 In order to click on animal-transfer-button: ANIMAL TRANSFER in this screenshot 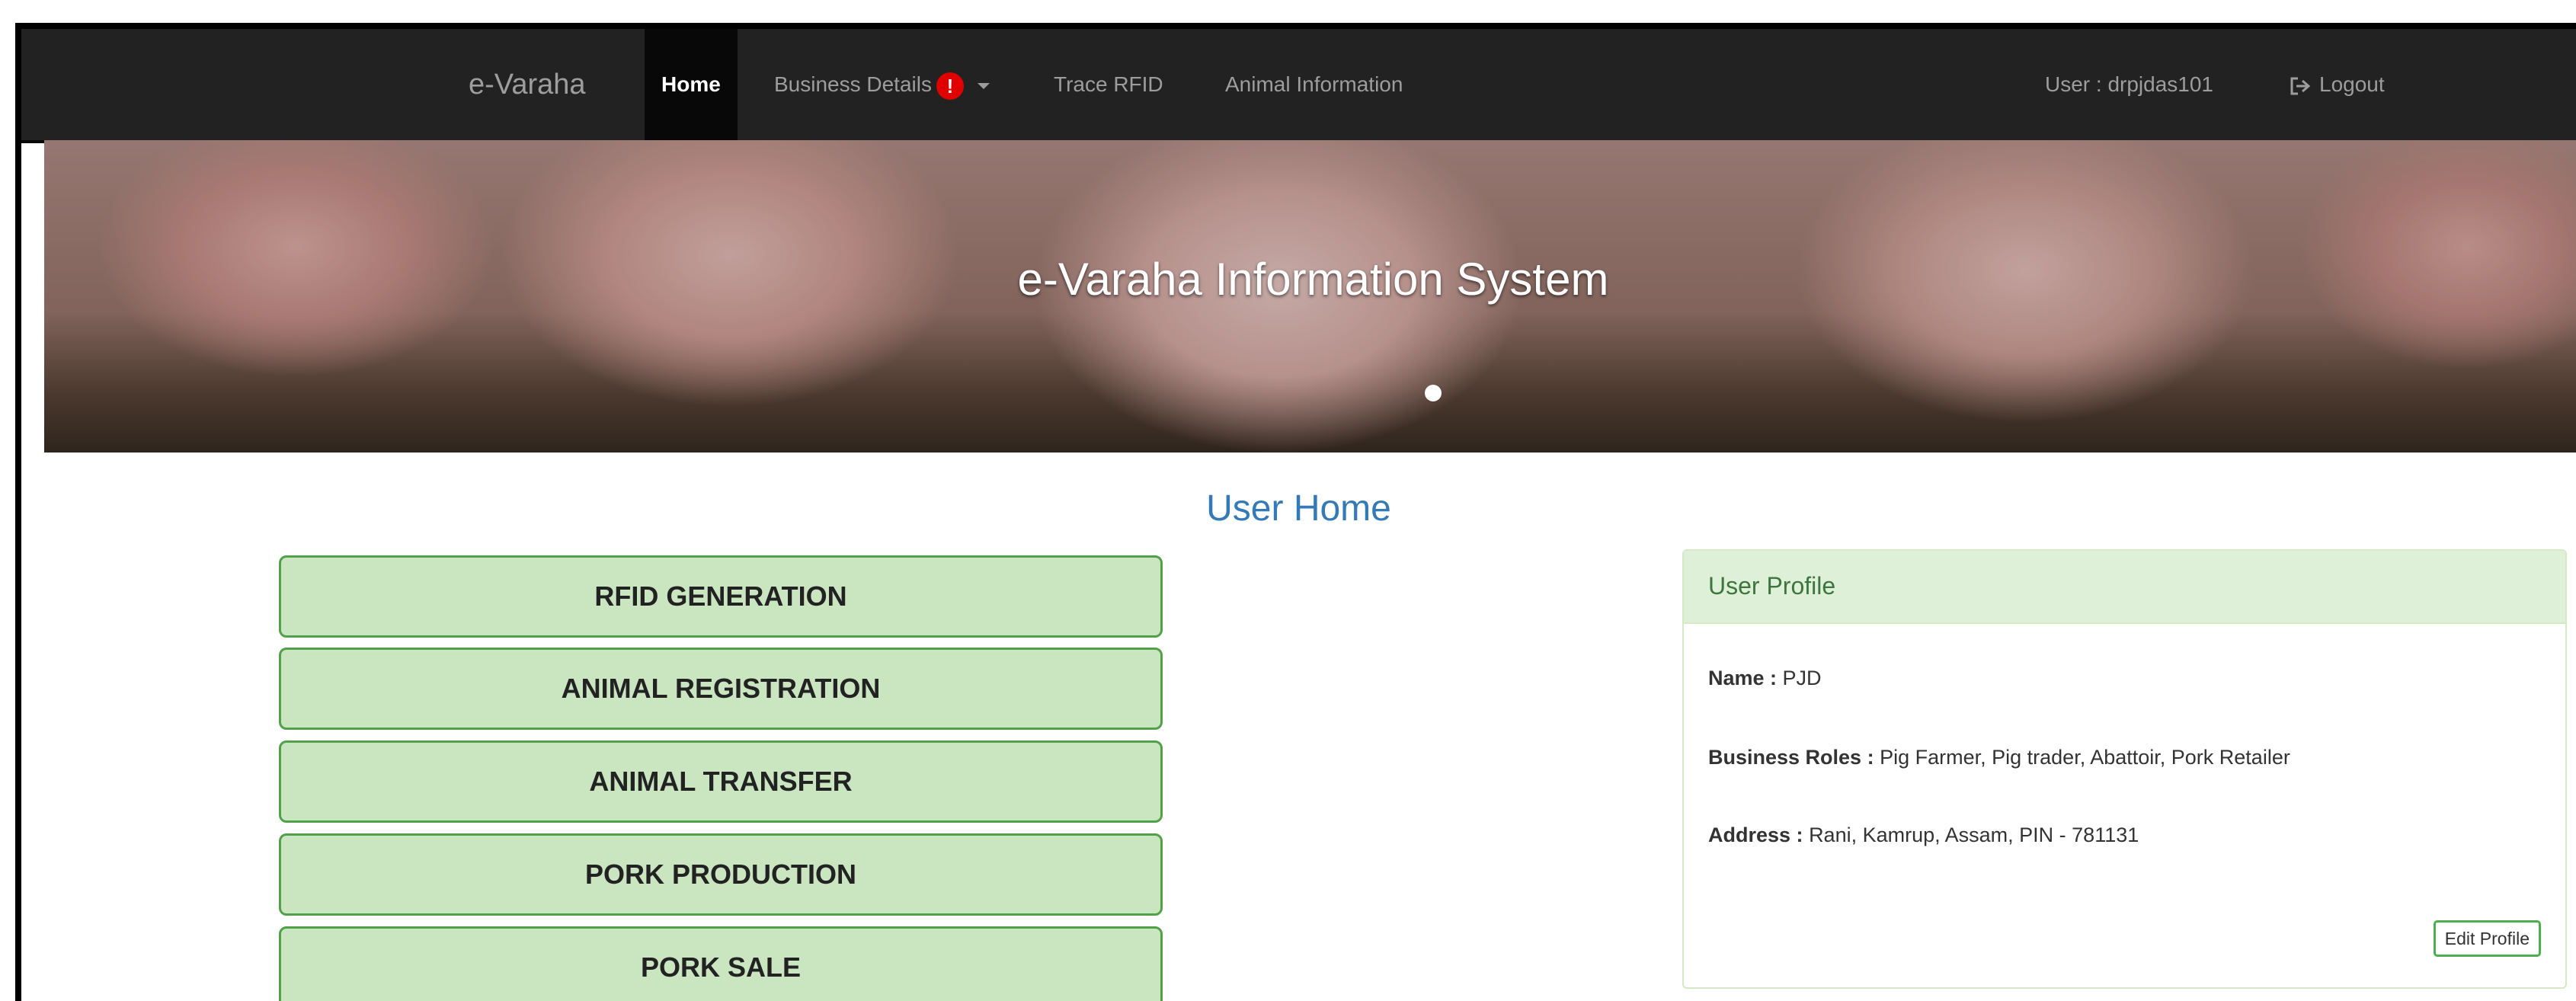, I will do `click(721, 781)`.